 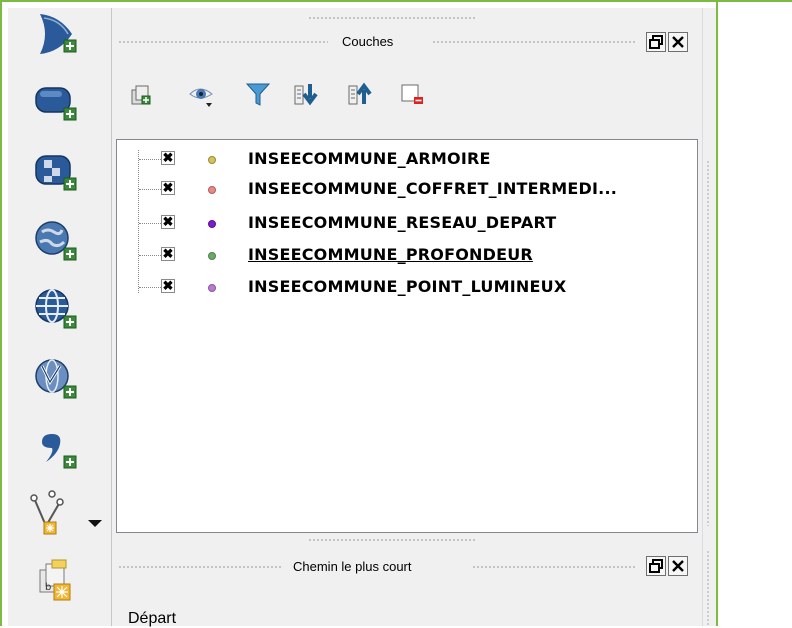 I want to click on add-raster-layer-icon, so click(x=56, y=170).